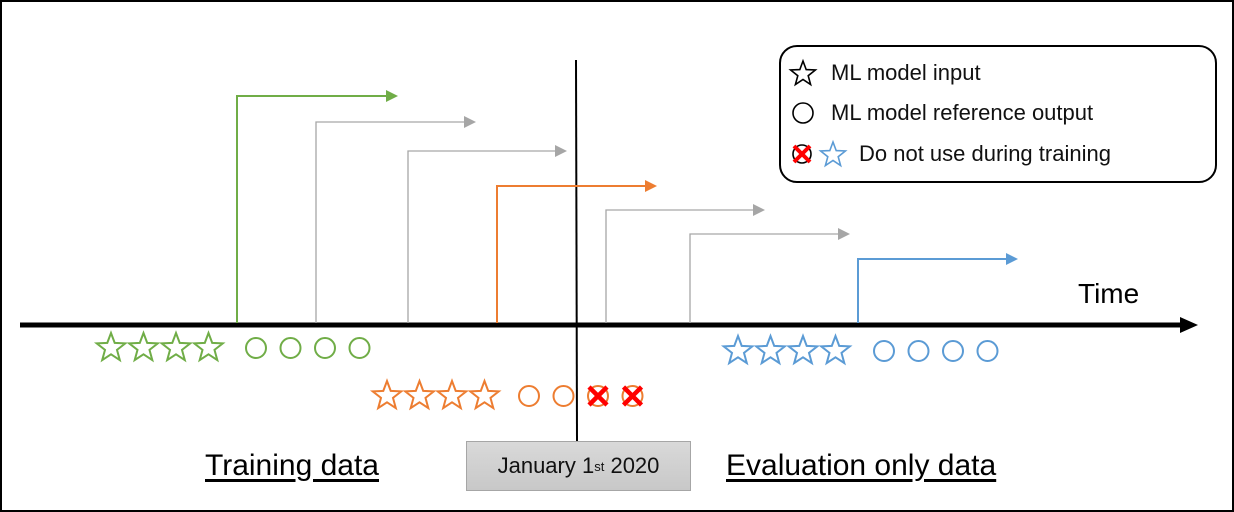 The height and width of the screenshot is (512, 1234). I want to click on window-3-arrow, so click(487, 234).